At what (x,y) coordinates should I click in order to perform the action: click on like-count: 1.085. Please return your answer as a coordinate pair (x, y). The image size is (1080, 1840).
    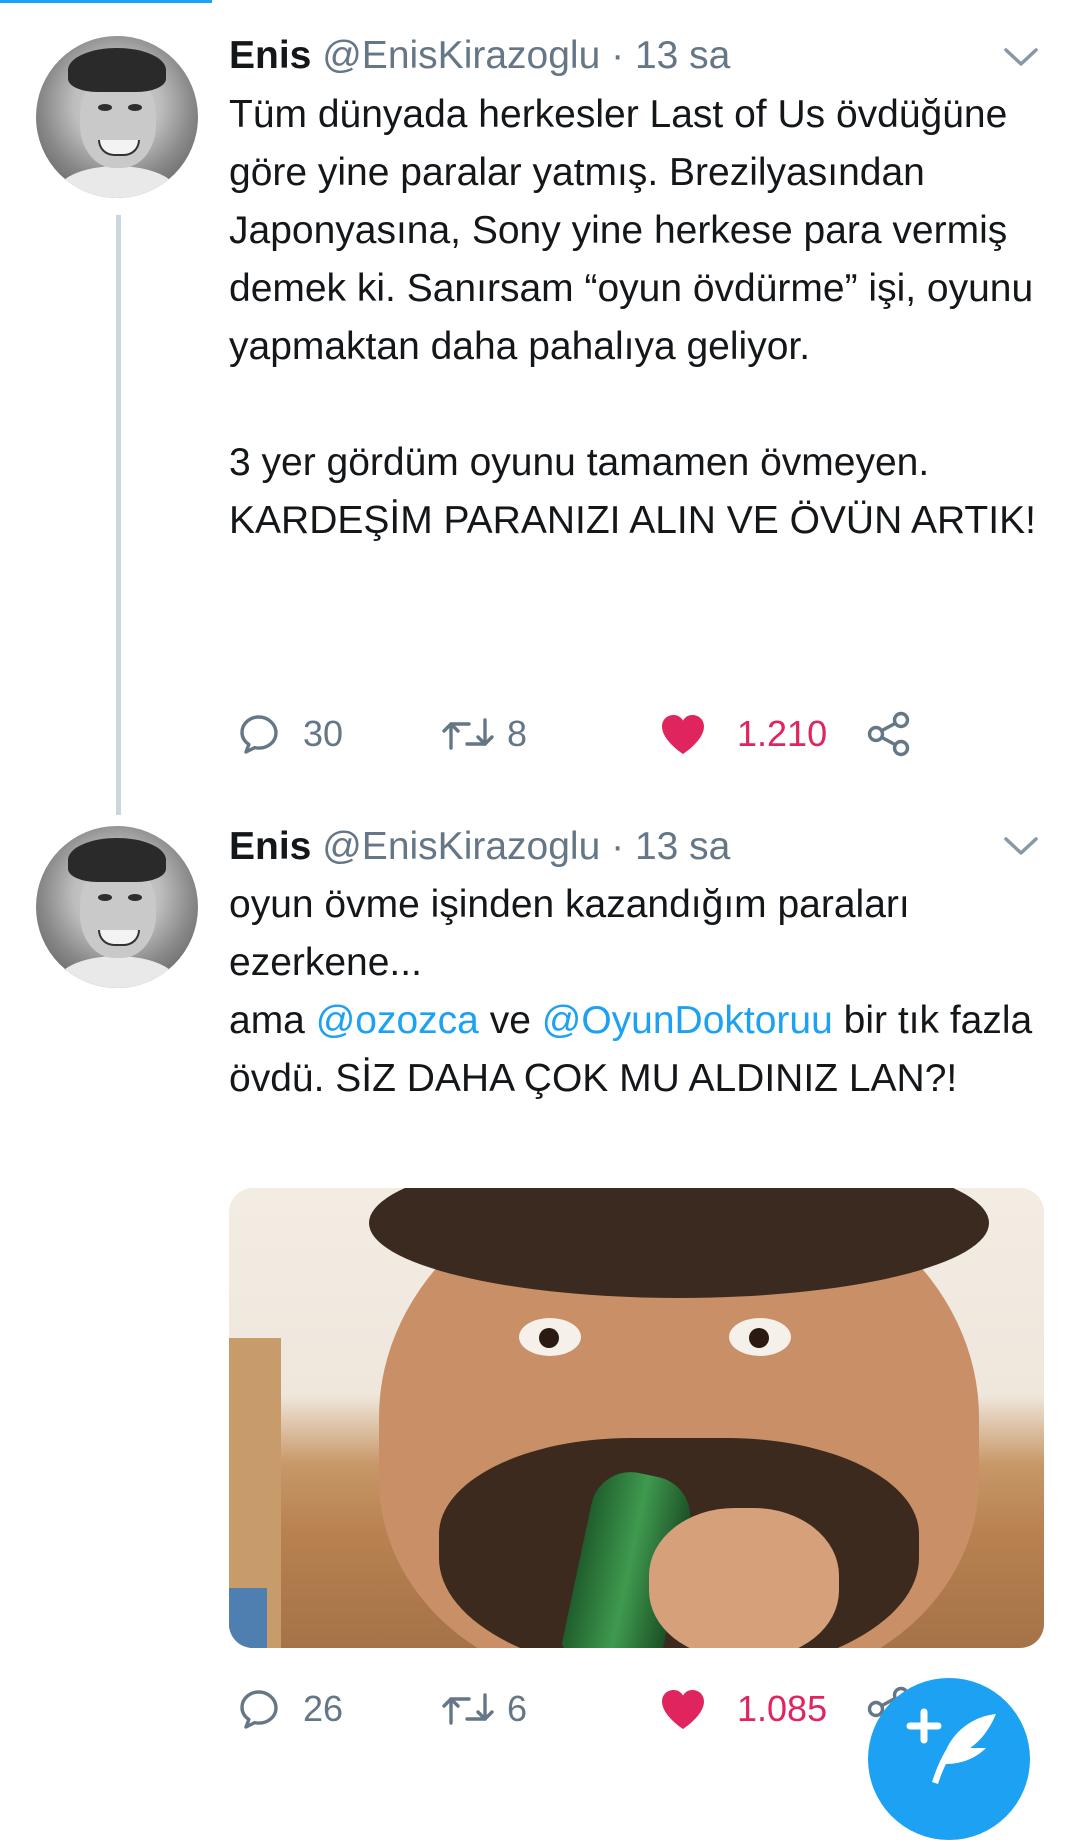
    Looking at the image, I should click on (782, 1708).